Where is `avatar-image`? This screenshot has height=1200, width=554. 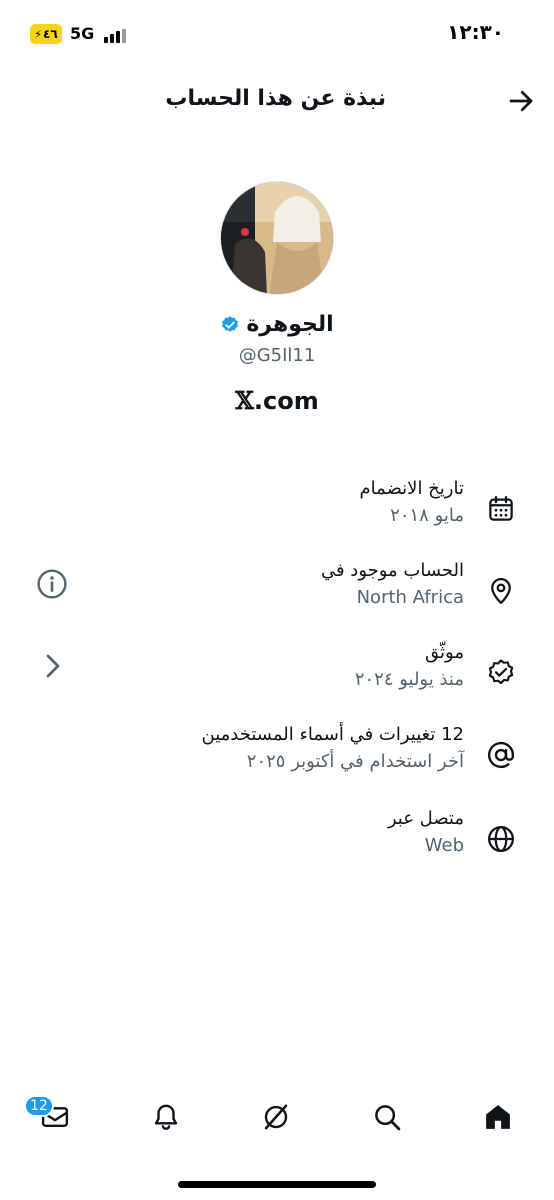
avatar-image is located at coordinates (277, 238).